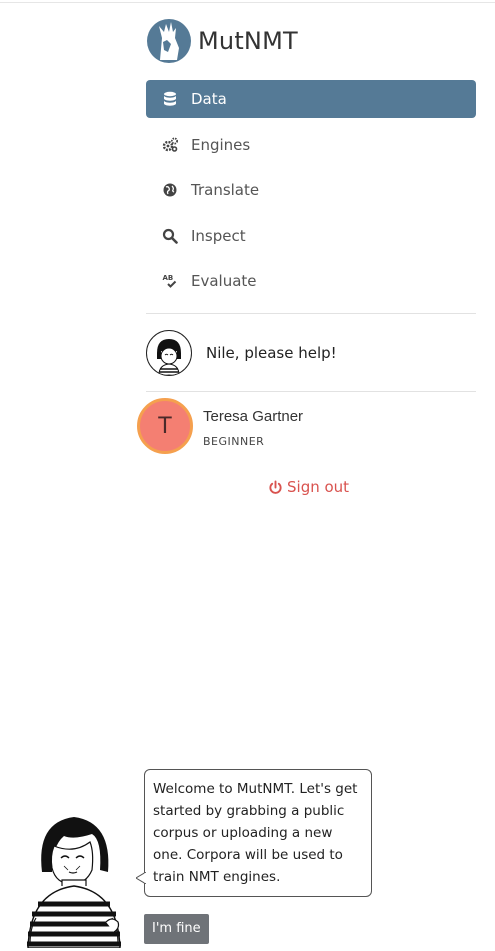 The image size is (495, 951). I want to click on svg-text: AB, so click(168, 278).